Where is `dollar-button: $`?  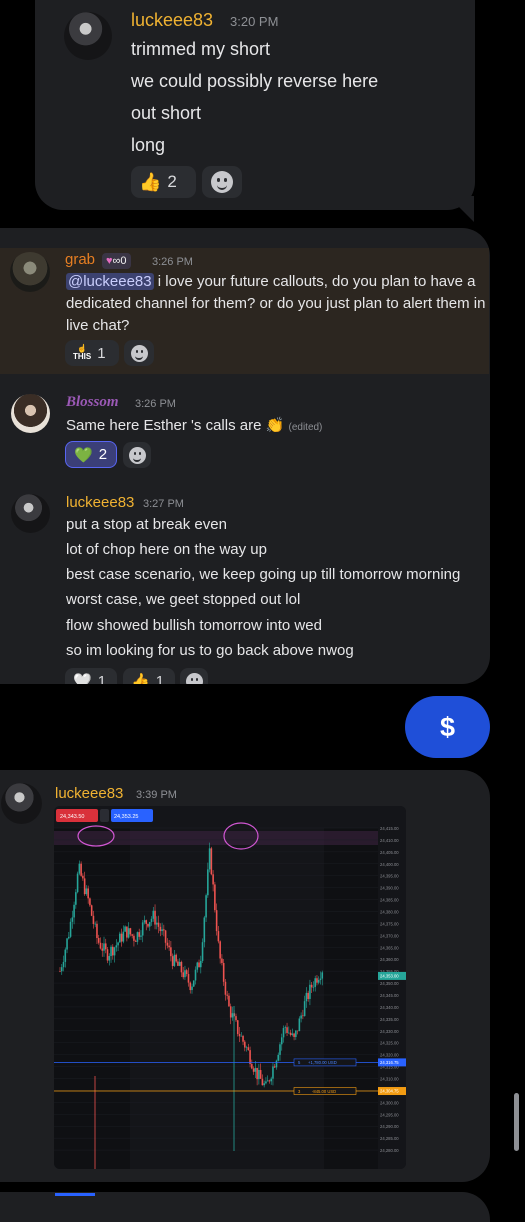
dollar-button: $ is located at coordinates (447, 727).